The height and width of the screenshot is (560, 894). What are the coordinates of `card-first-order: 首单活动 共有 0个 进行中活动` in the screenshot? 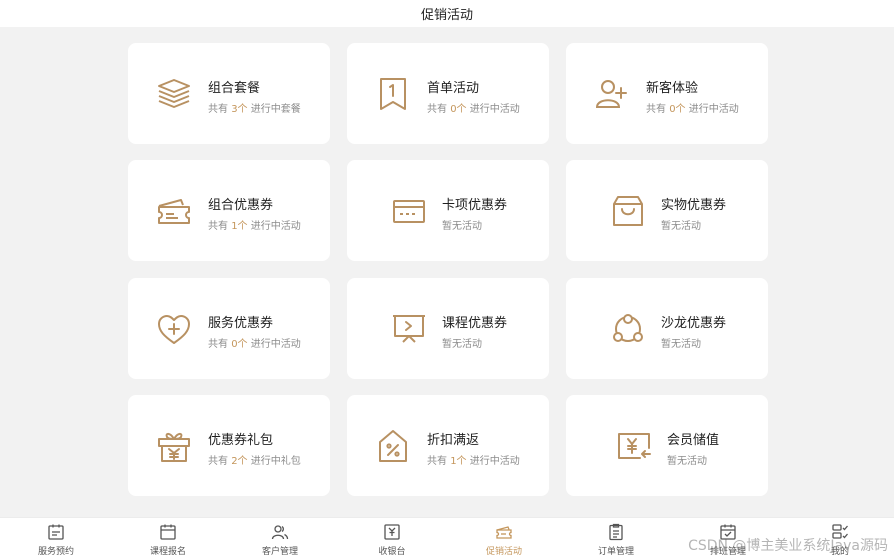 It's located at (448, 93).